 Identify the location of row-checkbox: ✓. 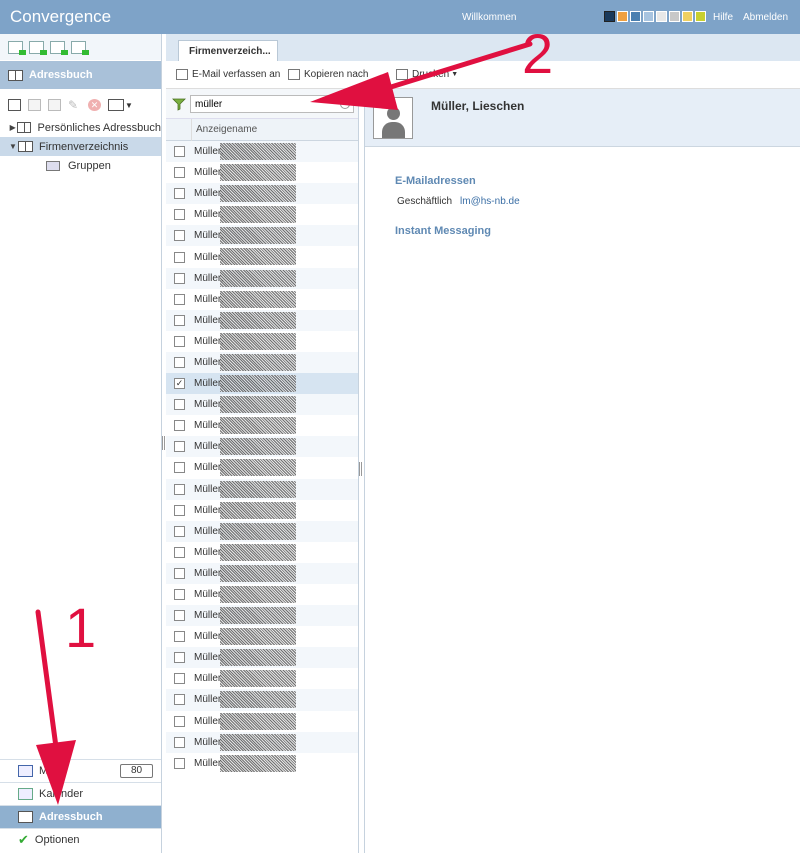
(179, 384).